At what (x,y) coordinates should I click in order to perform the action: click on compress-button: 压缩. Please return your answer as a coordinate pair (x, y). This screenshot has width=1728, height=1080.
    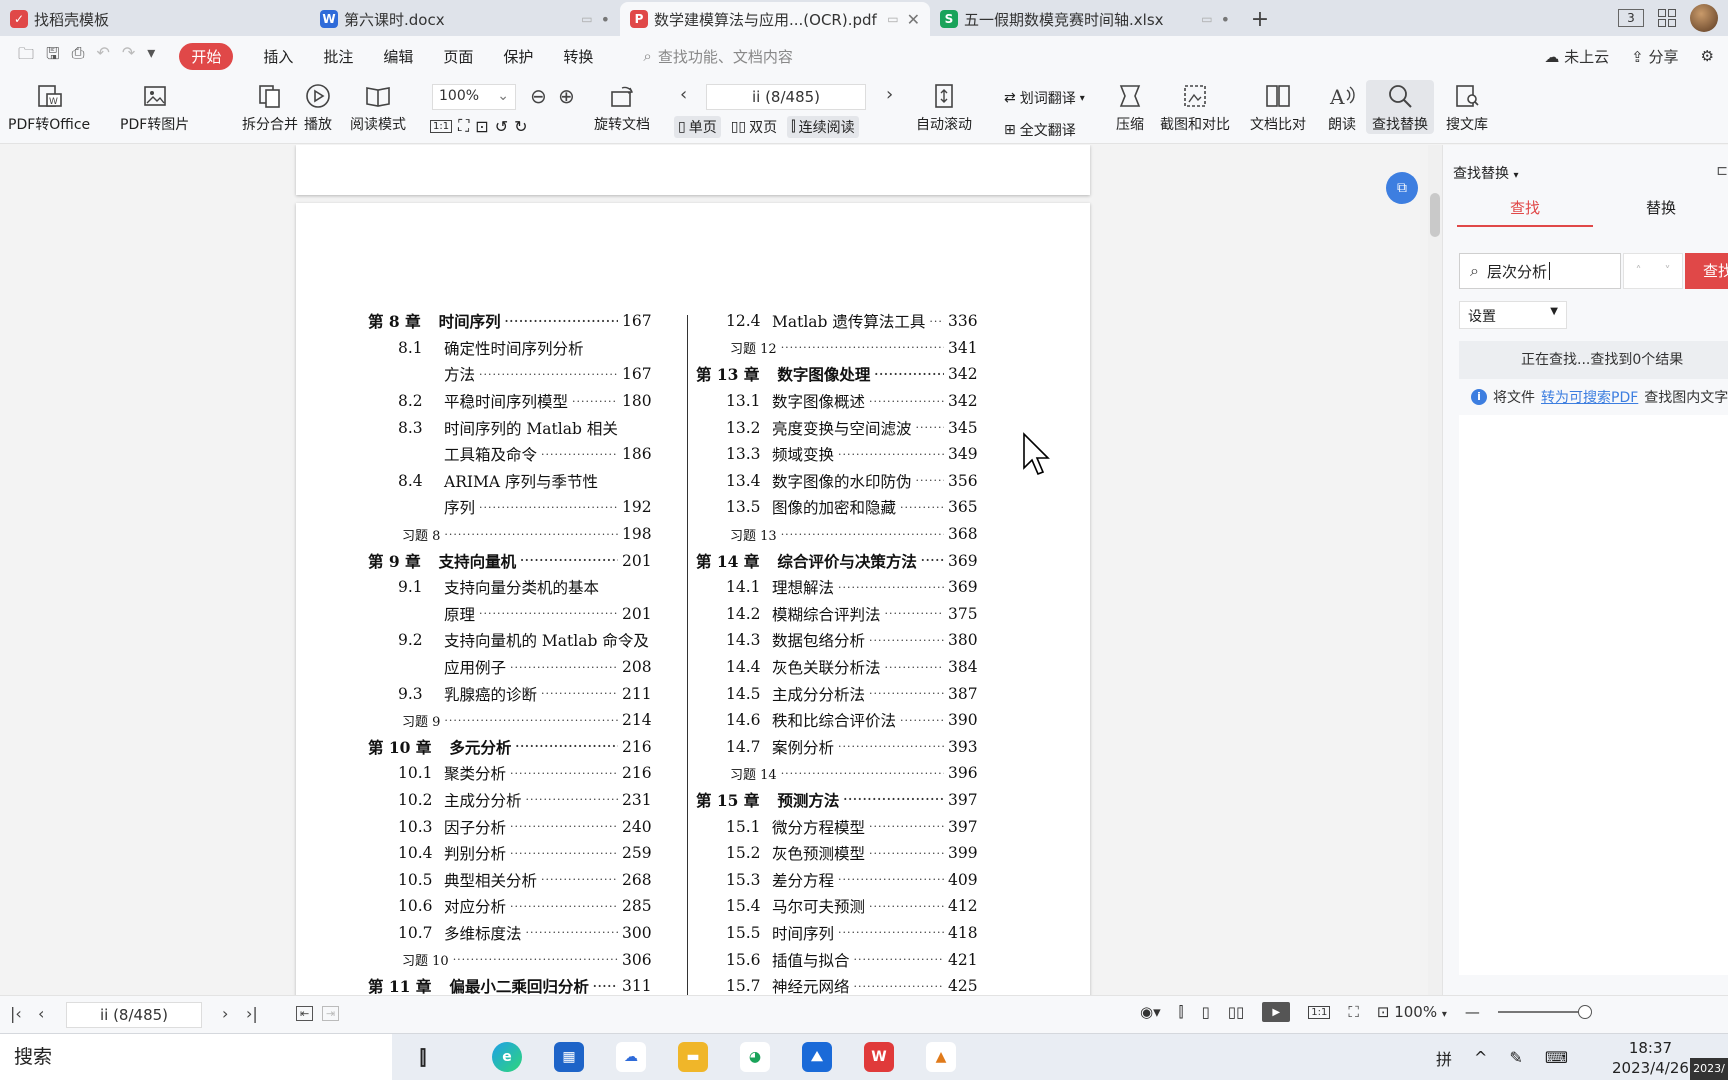
    Looking at the image, I should click on (1130, 107).